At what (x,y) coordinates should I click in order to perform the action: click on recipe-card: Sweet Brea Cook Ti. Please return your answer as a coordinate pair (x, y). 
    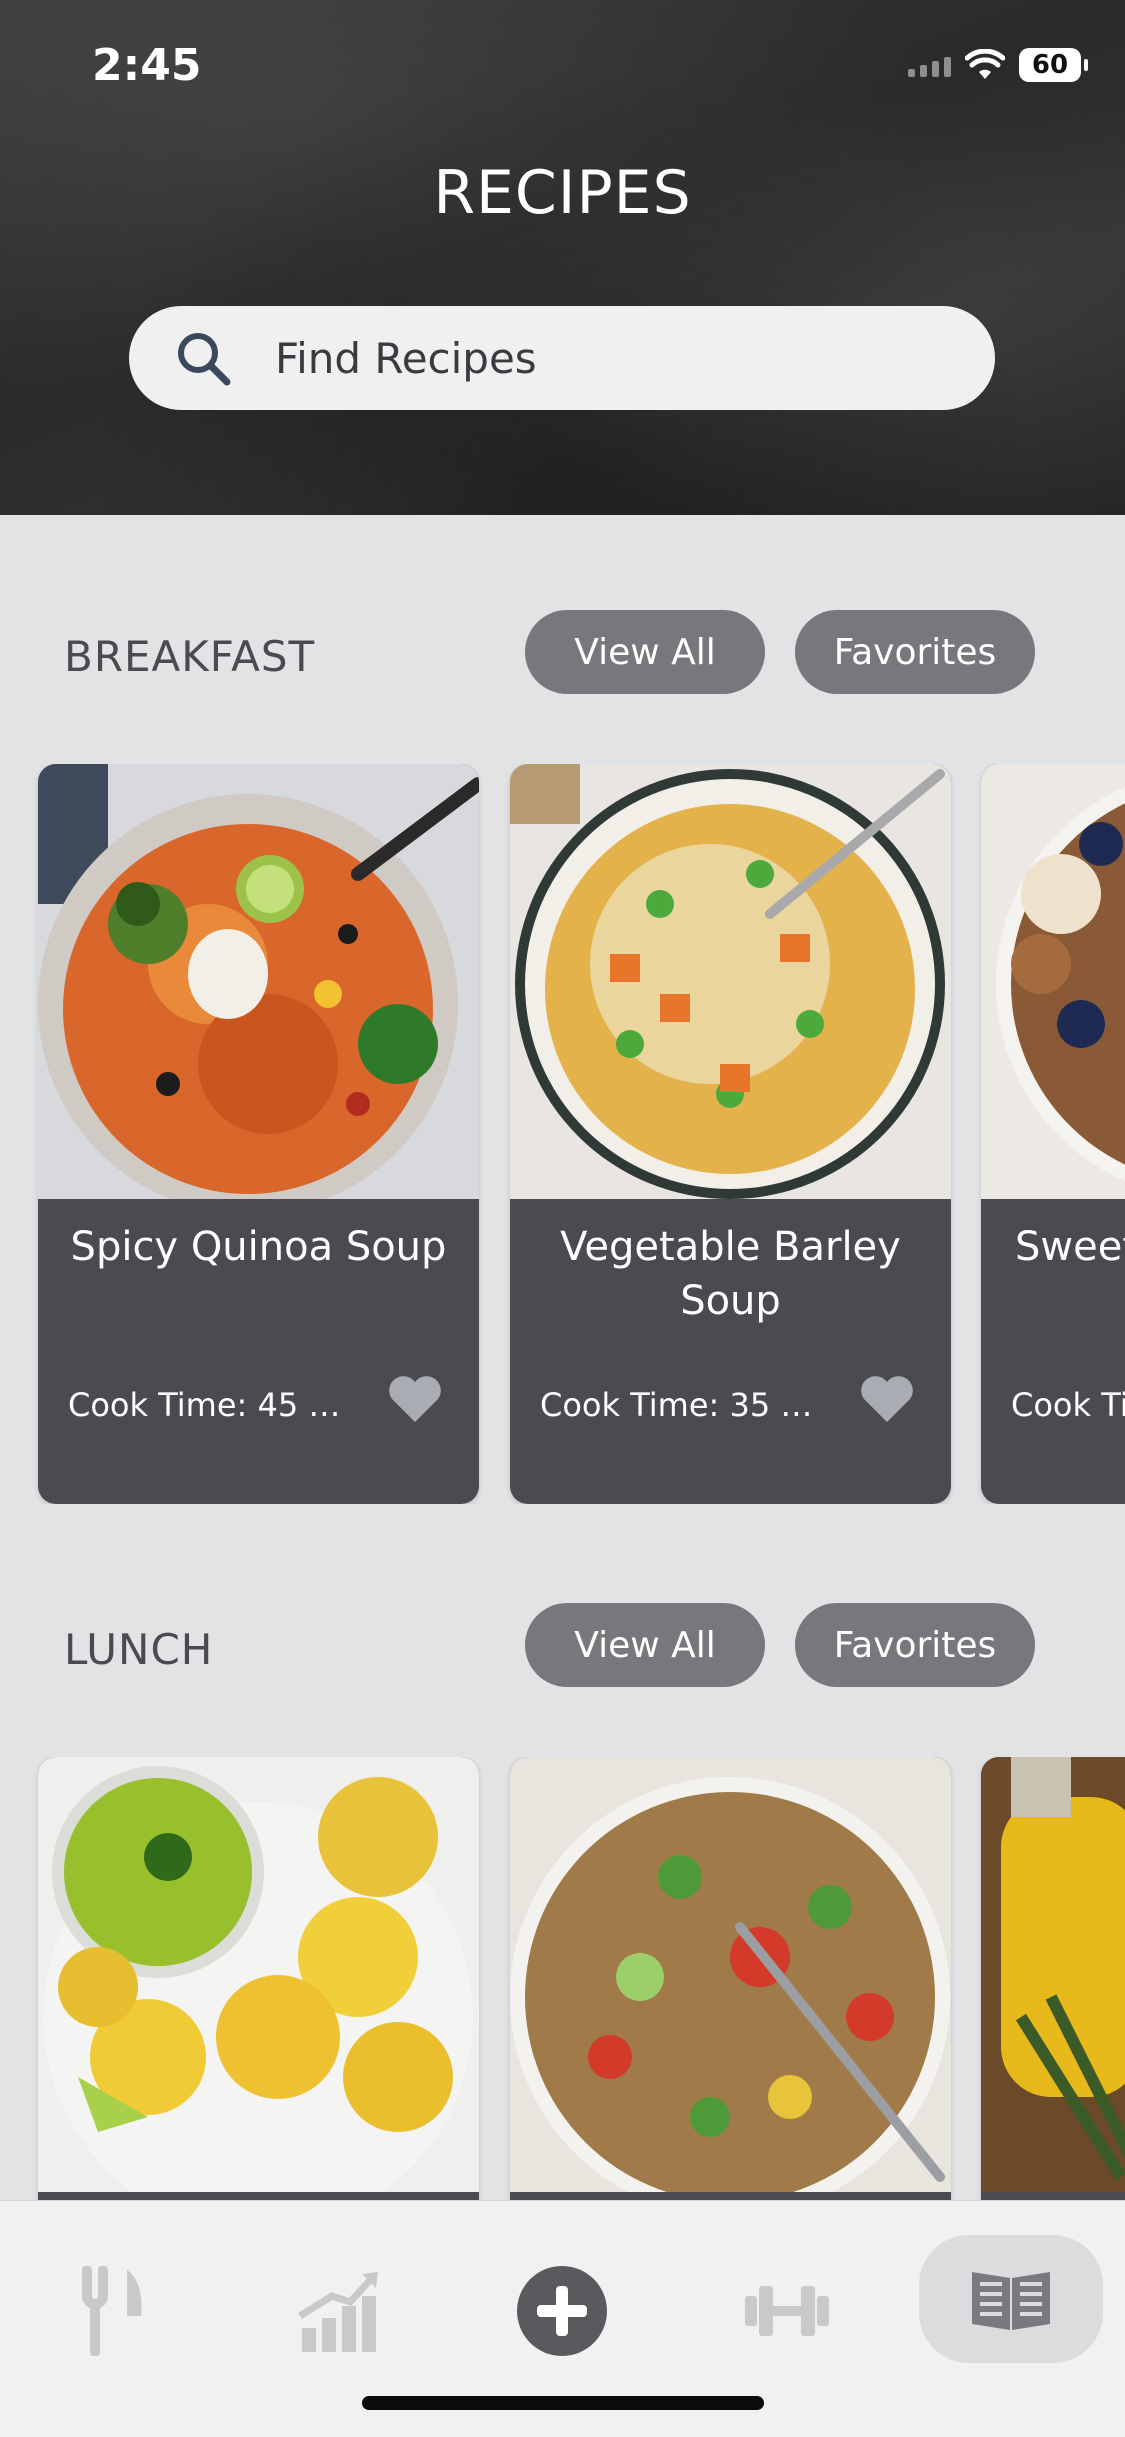
    Looking at the image, I should click on (1053, 1134).